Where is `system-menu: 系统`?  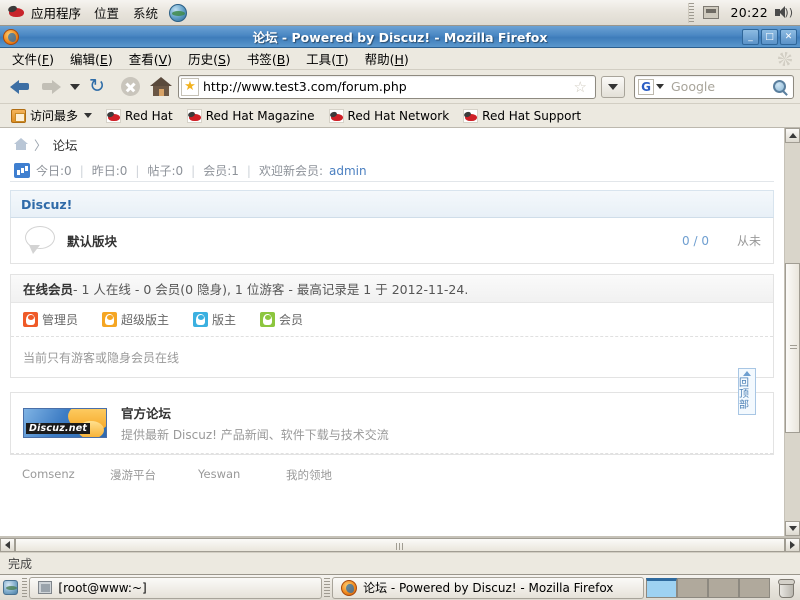 system-menu: 系统 is located at coordinates (145, 12).